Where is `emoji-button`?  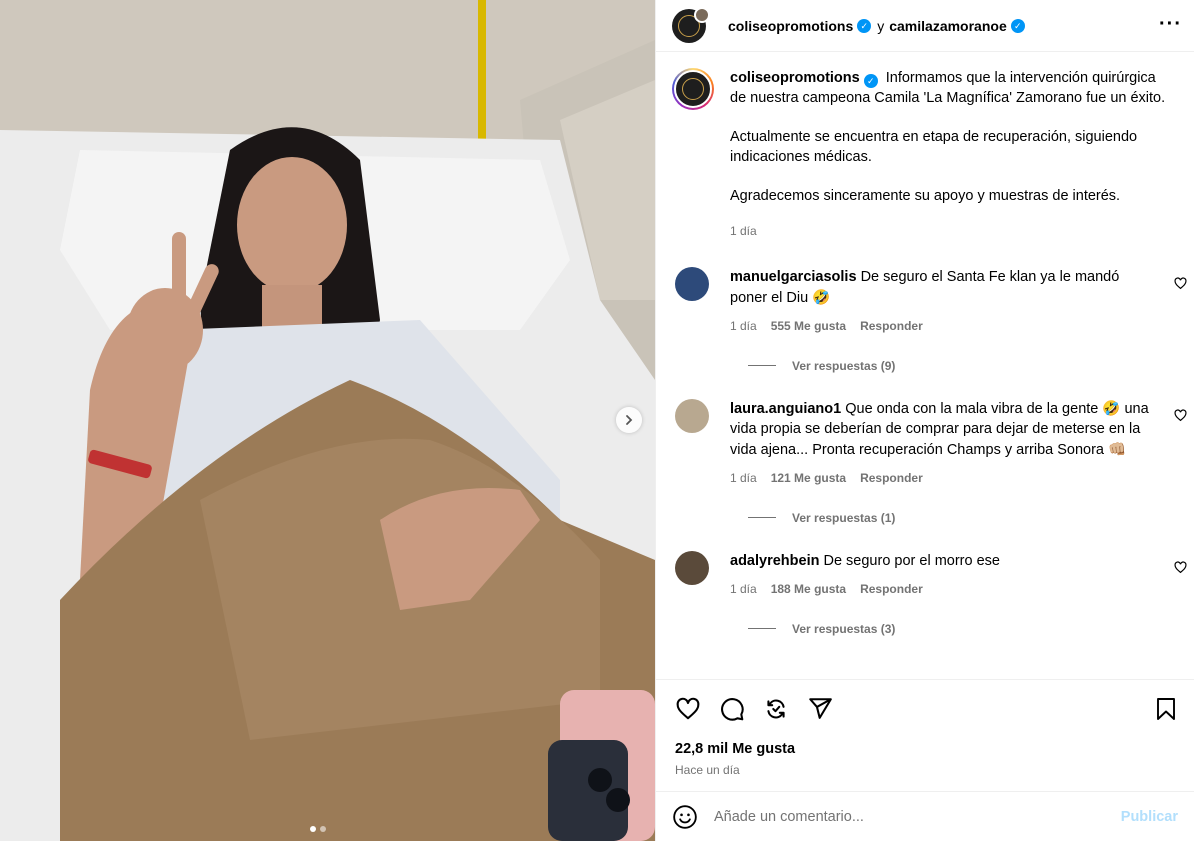 emoji-button is located at coordinates (685, 817).